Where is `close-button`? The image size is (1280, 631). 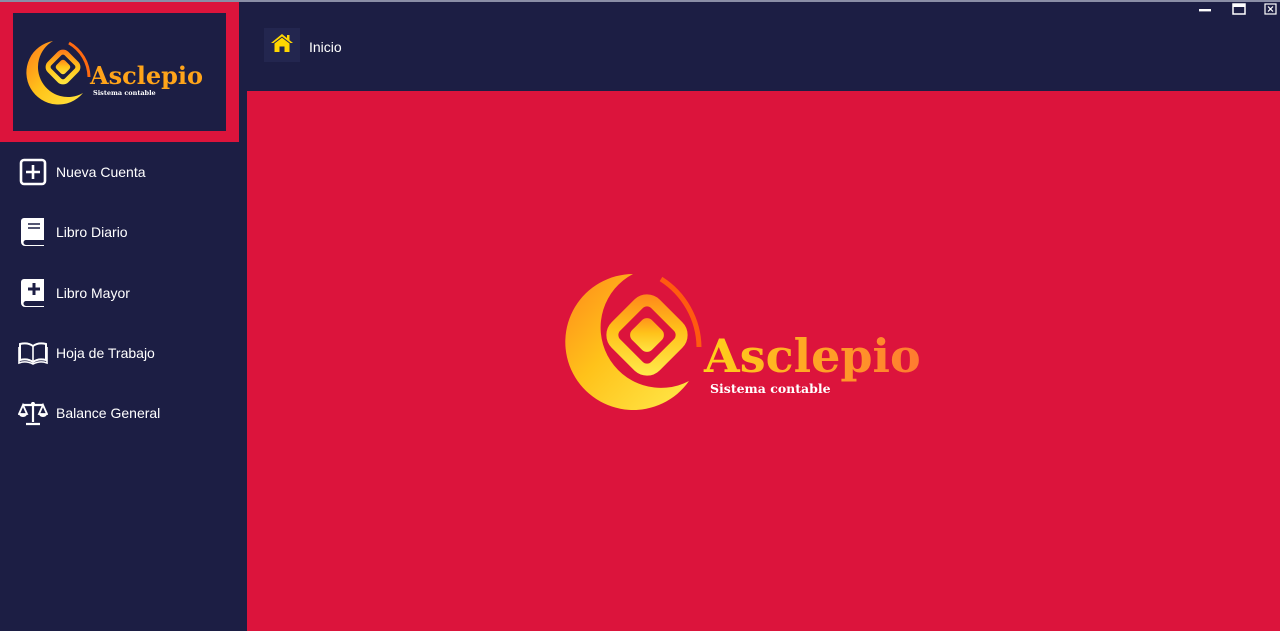 close-button is located at coordinates (1271, 11).